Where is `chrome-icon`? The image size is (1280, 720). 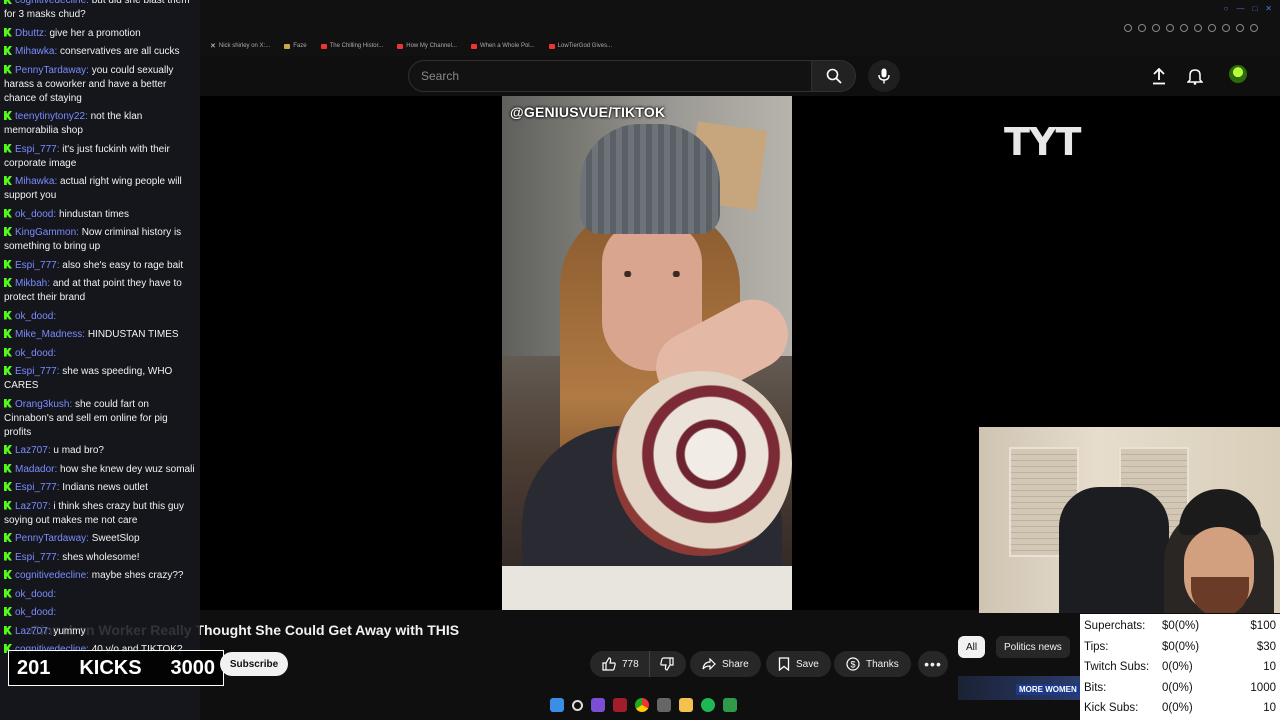
chrome-icon is located at coordinates (642, 705).